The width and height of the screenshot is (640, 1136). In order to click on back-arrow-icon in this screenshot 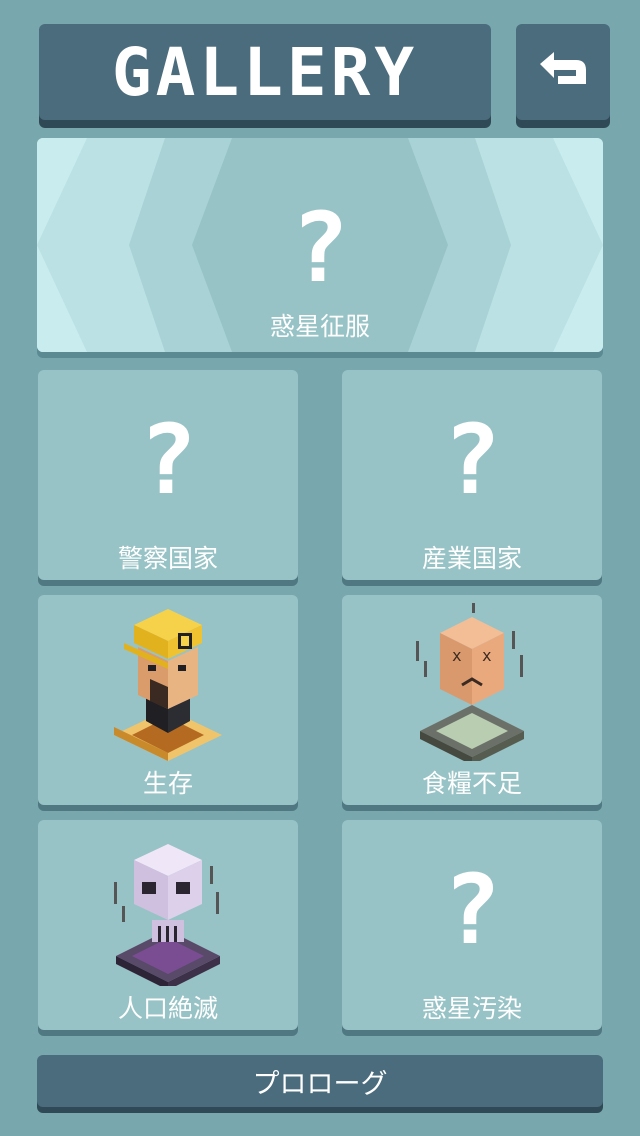, I will do `click(563, 68)`.